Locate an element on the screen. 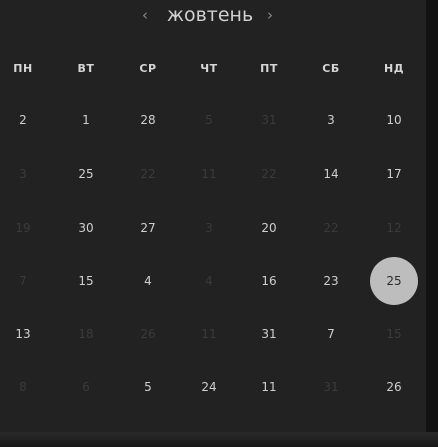 The height and width of the screenshot is (447, 438). weekday-thu: ЧТ is located at coordinates (209, 68).